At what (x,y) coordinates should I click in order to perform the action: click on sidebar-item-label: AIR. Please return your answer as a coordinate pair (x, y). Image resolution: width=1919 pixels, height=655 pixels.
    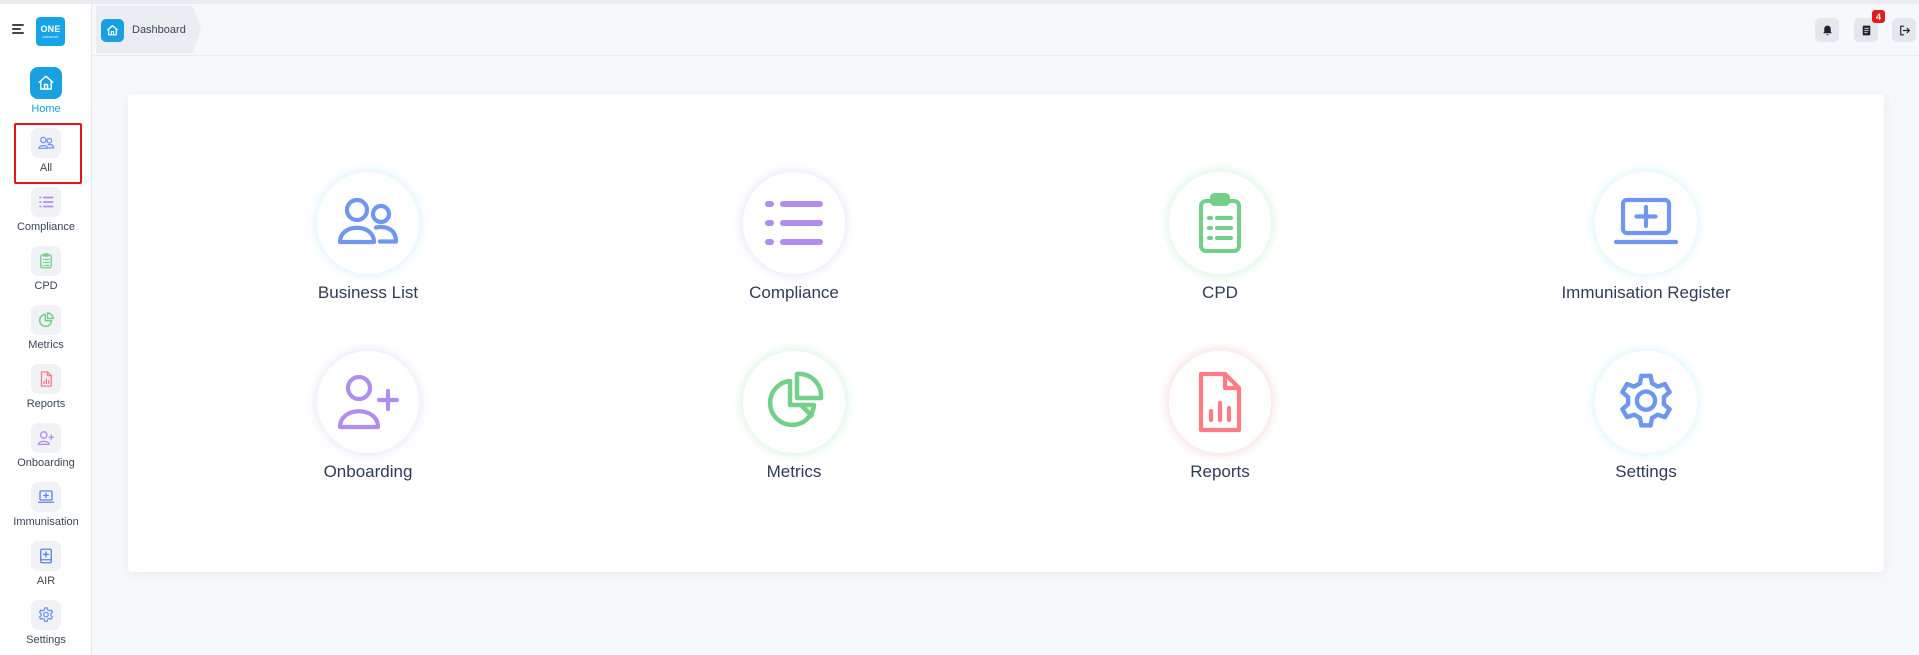
    Looking at the image, I should click on (46, 581).